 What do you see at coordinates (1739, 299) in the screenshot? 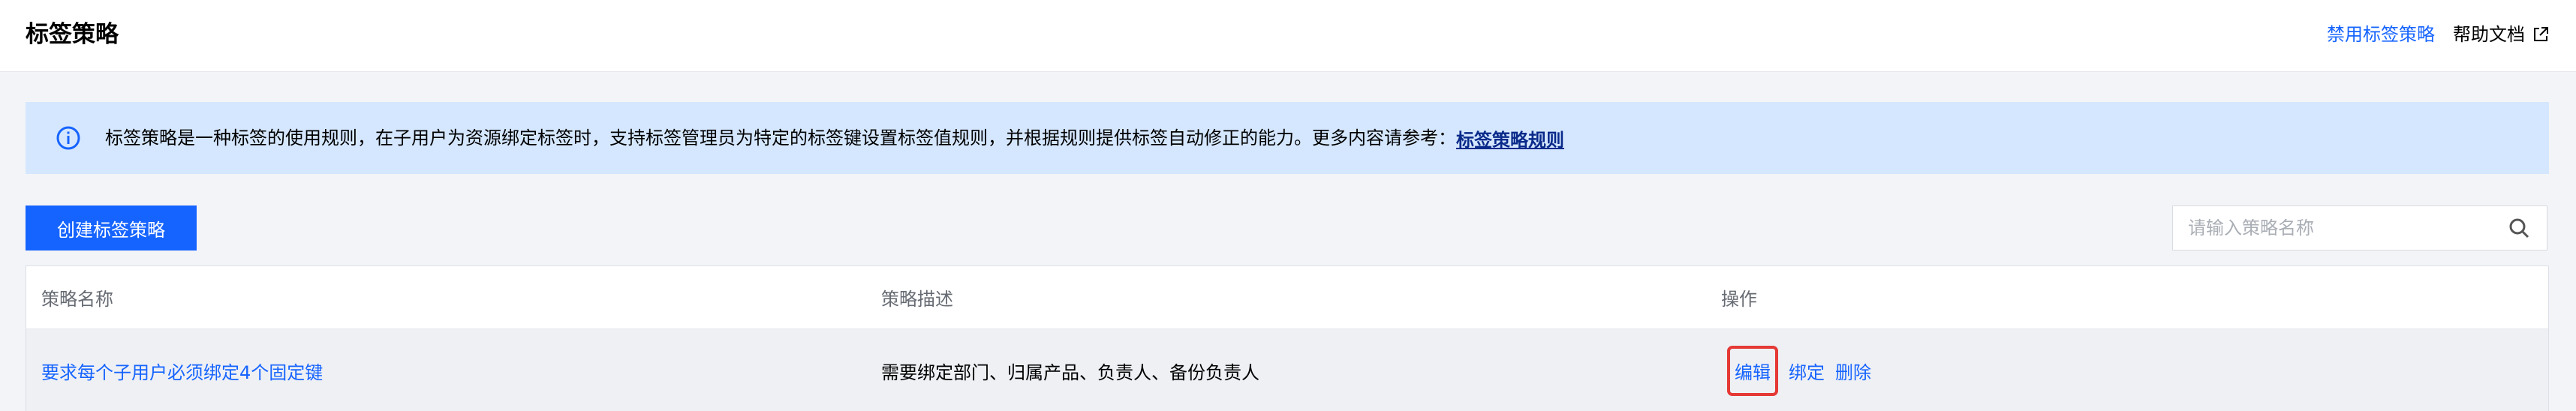
I see `column-header-actions: 操作` at bounding box center [1739, 299].